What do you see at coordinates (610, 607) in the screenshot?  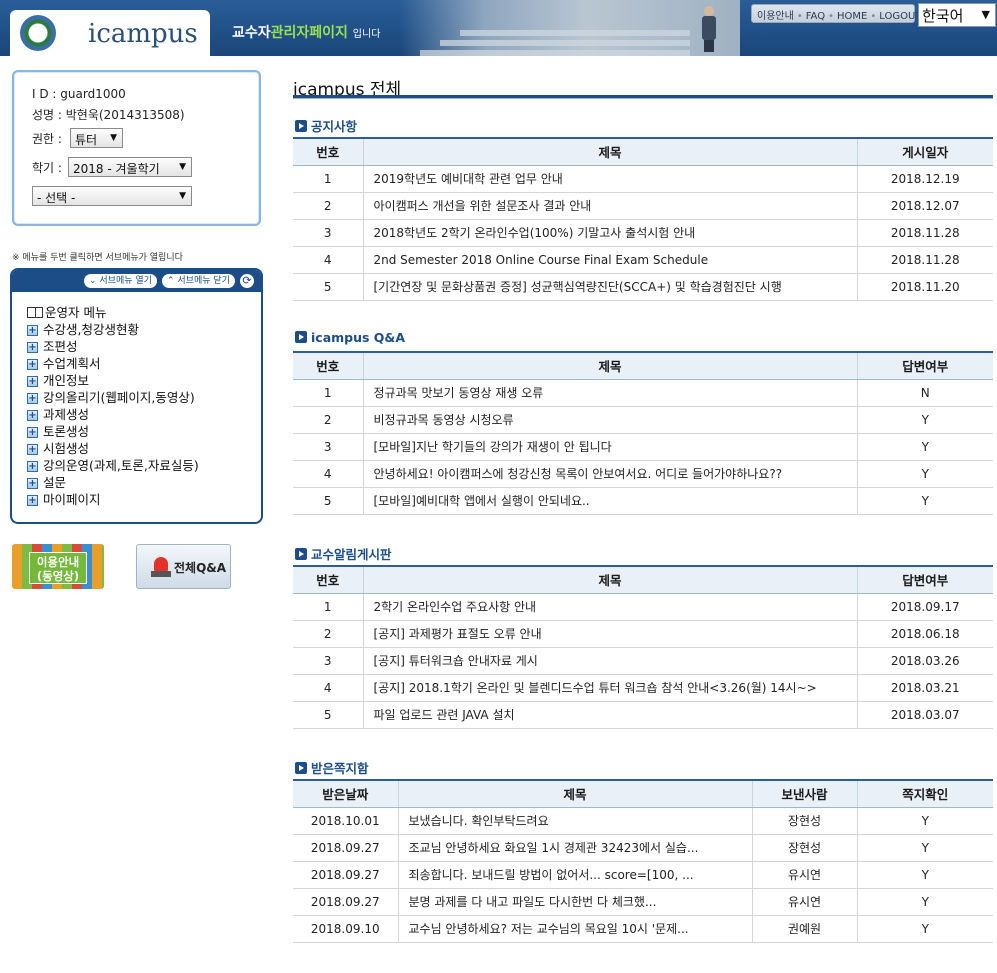 I see `row-title-link: 2학기 온라인수업 주요사항 안내` at bounding box center [610, 607].